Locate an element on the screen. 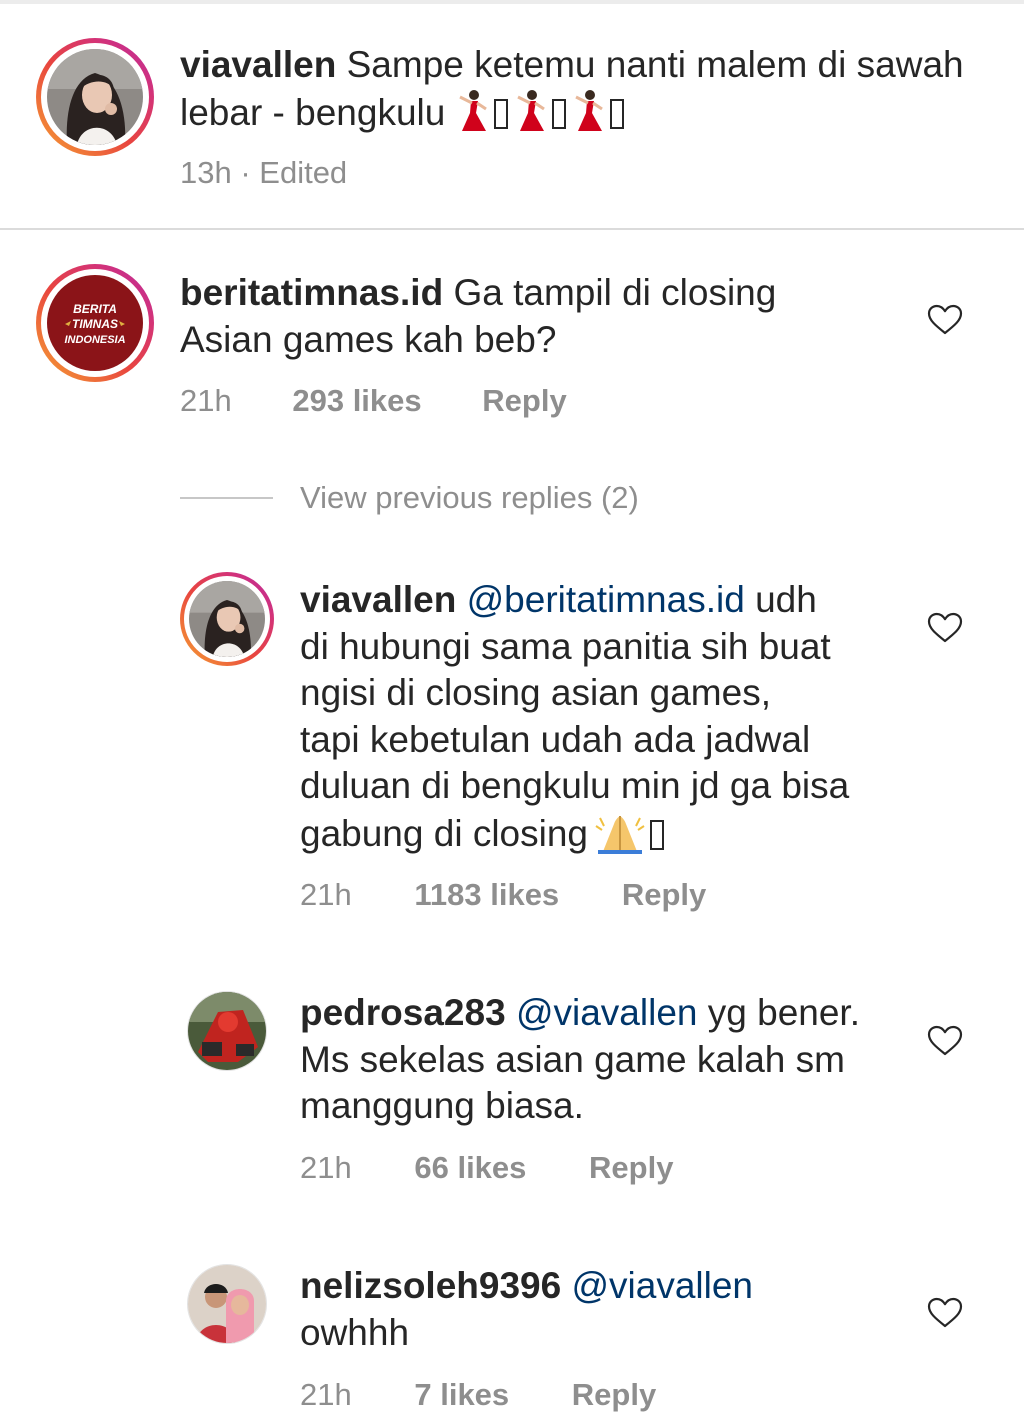 This screenshot has width=1024, height=1423. avatar-ring-beritatimnas: BERITA TIMNAS INDONESIA is located at coordinates (95, 323).